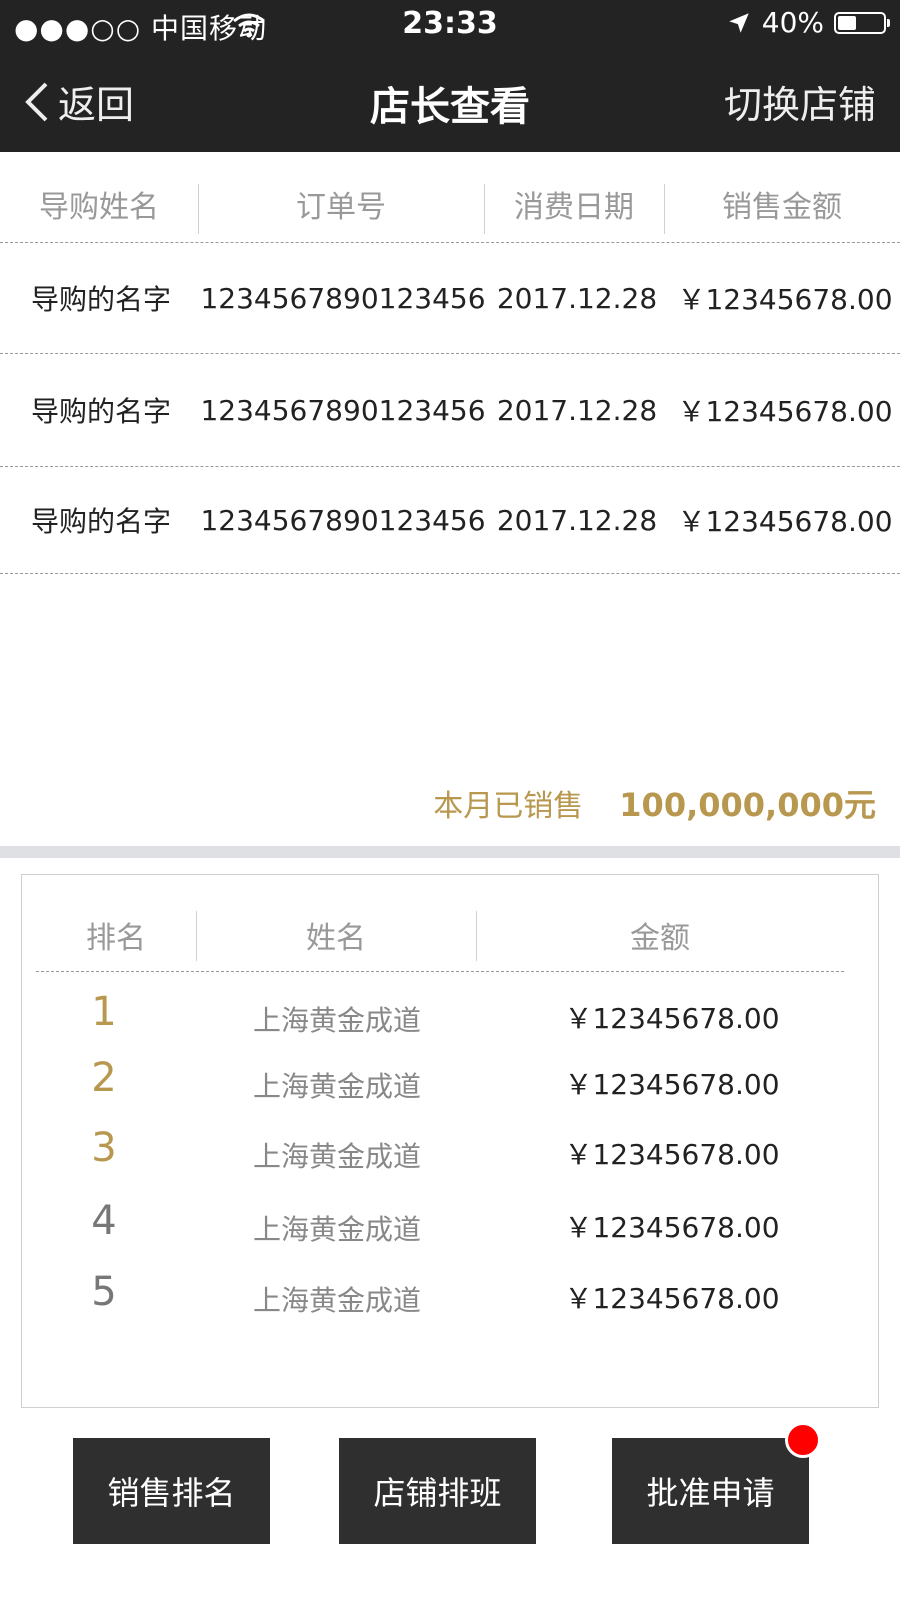  What do you see at coordinates (104, 1292) in the screenshot?
I see `rank-number: 5` at bounding box center [104, 1292].